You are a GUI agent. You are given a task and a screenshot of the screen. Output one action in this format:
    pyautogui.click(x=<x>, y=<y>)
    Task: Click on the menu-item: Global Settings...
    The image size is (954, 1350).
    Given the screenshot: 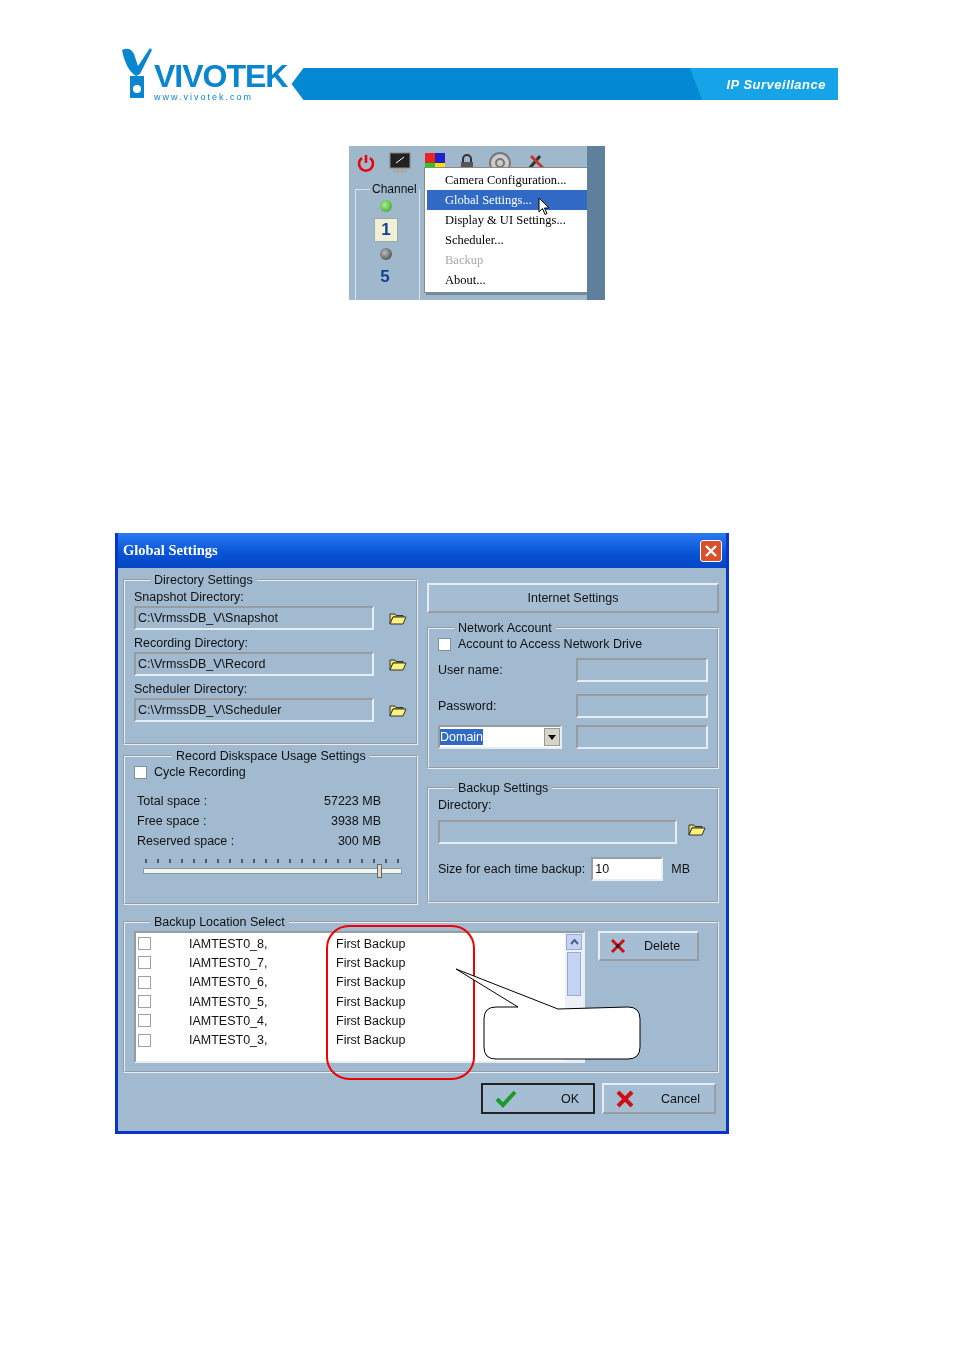 What is the action you would take?
    pyautogui.click(x=507, y=200)
    